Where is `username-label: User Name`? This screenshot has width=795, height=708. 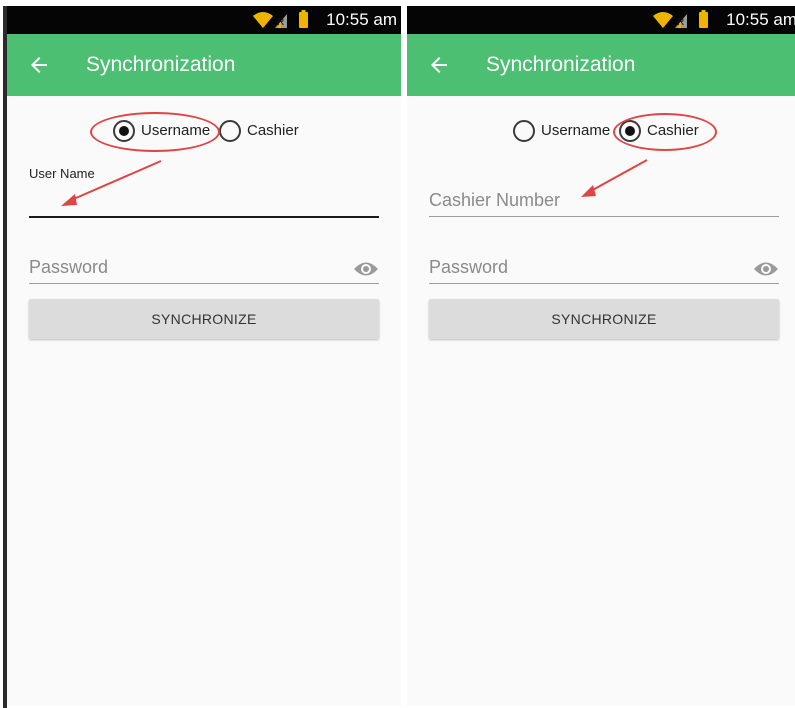 username-label: User Name is located at coordinates (62, 173).